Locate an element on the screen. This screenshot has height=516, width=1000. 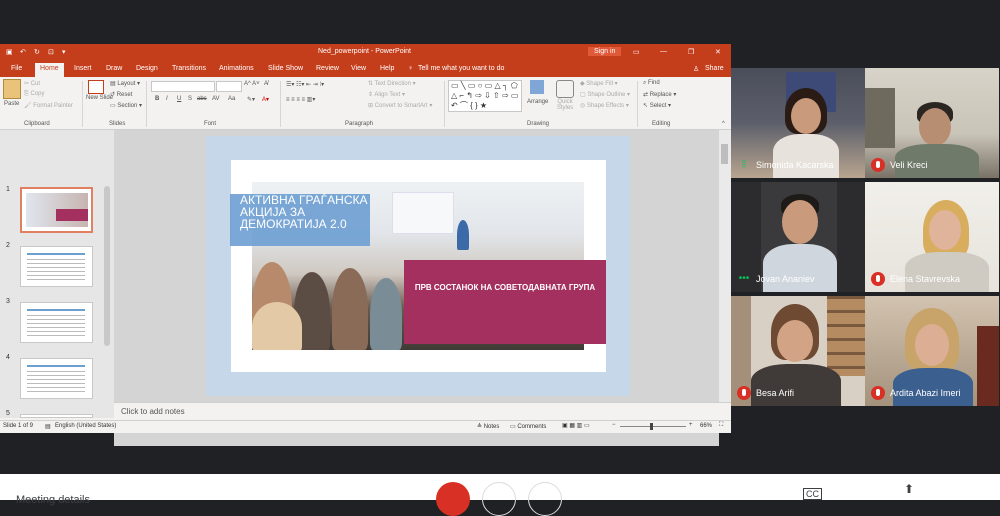
shape-effects-button: ◎ Shape Effects ▾ is located at coordinates (604, 105).